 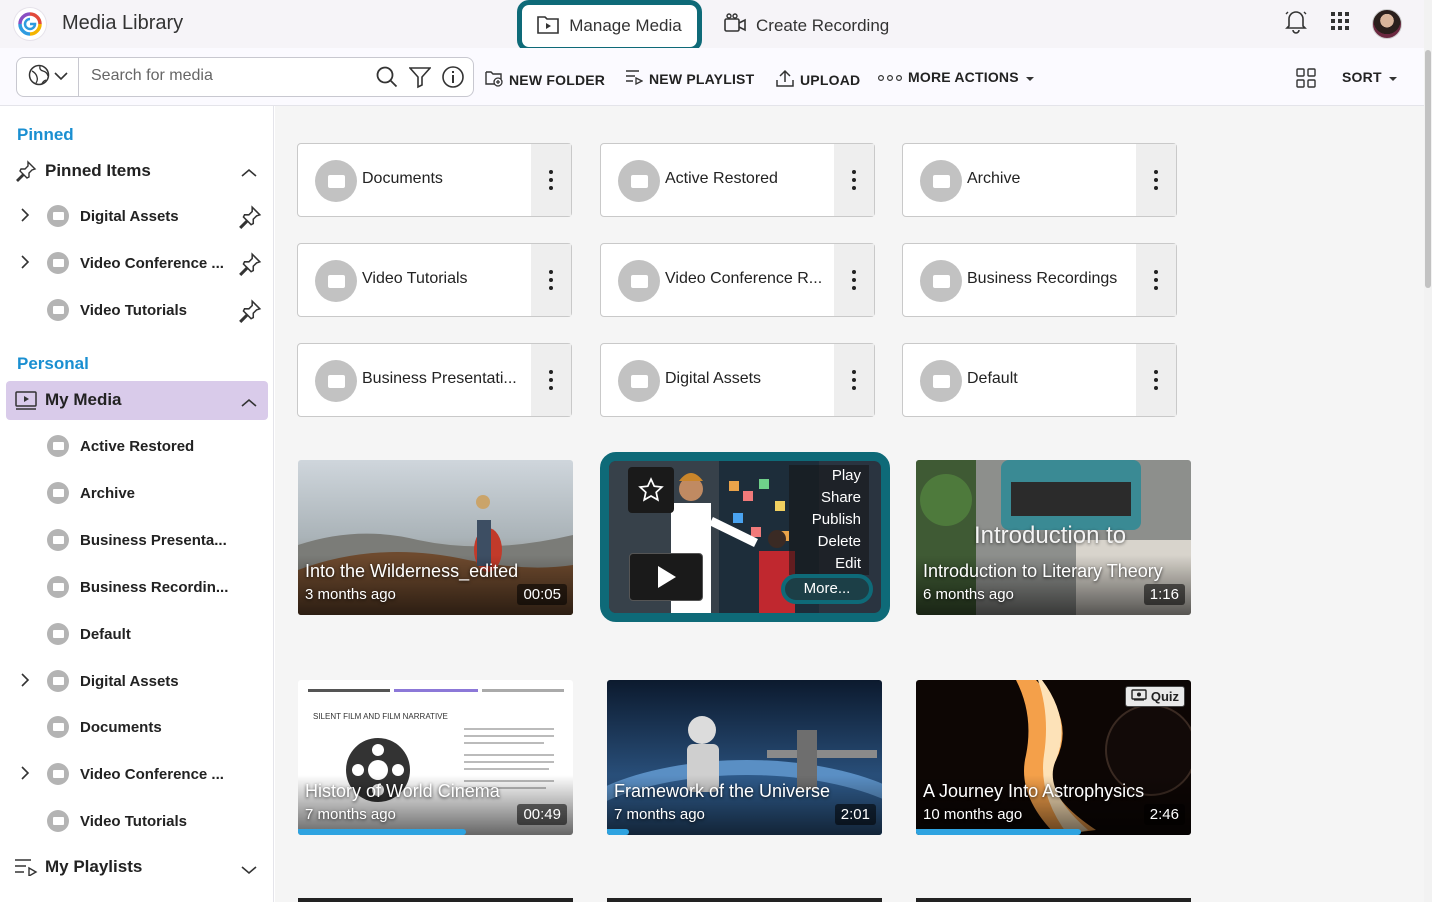 I want to click on upload-button: UPLOAD, so click(x=818, y=79).